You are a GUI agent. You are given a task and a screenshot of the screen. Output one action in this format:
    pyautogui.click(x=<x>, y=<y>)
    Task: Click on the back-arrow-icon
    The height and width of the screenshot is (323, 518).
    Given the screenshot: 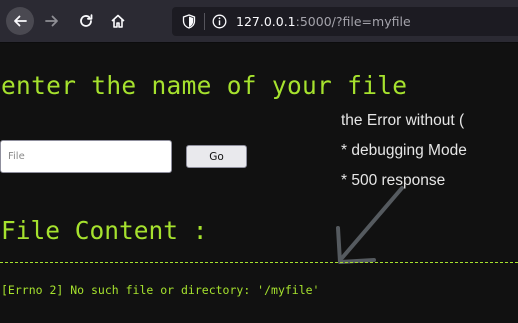 What is the action you would take?
    pyautogui.click(x=20, y=21)
    